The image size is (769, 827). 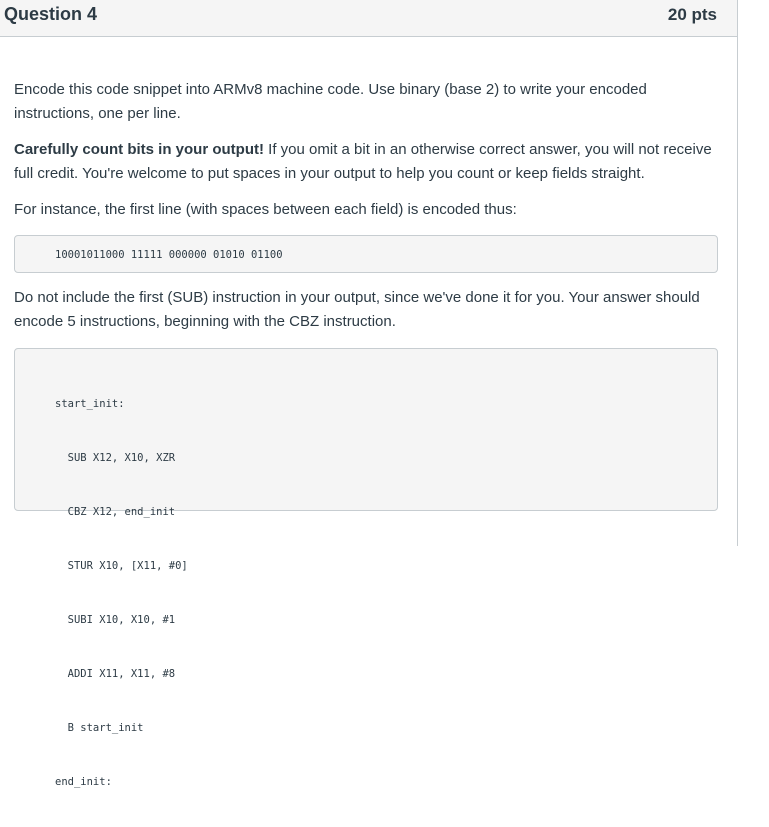 What do you see at coordinates (115, 620) in the screenshot?
I see `code-line: SUBI X10, X10, #1` at bounding box center [115, 620].